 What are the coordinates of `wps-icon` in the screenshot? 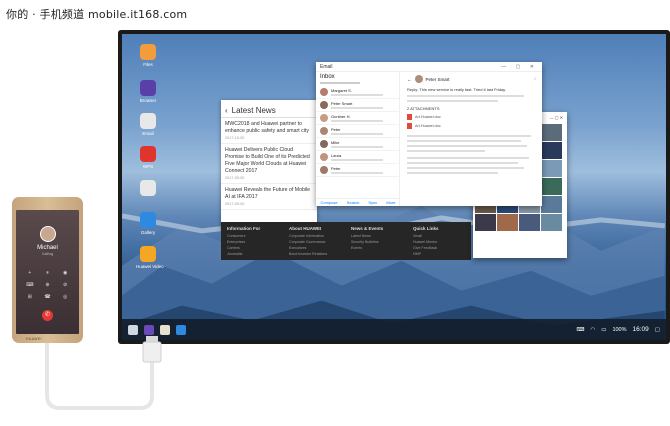 It's located at (148, 154).